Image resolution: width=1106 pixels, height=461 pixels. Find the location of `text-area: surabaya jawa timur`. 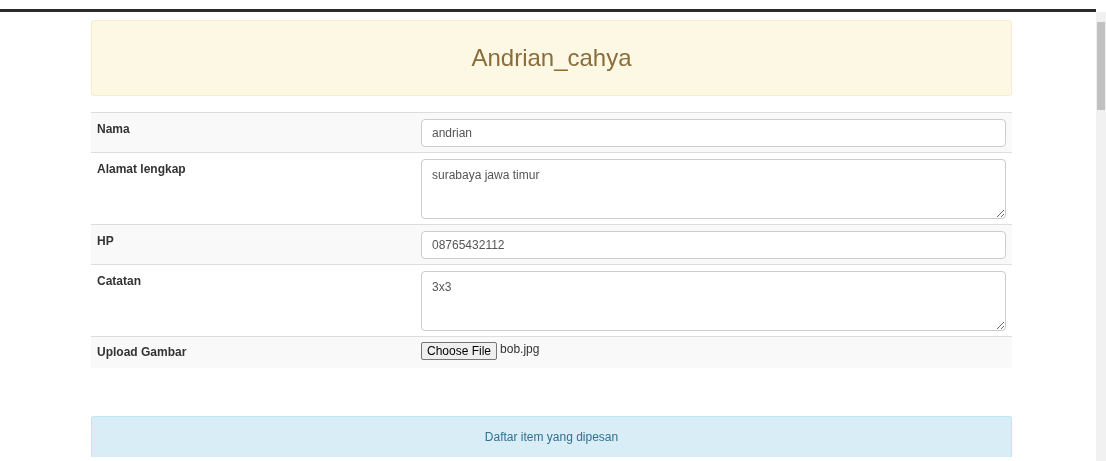

text-area: surabaya jawa timur is located at coordinates (713, 189).